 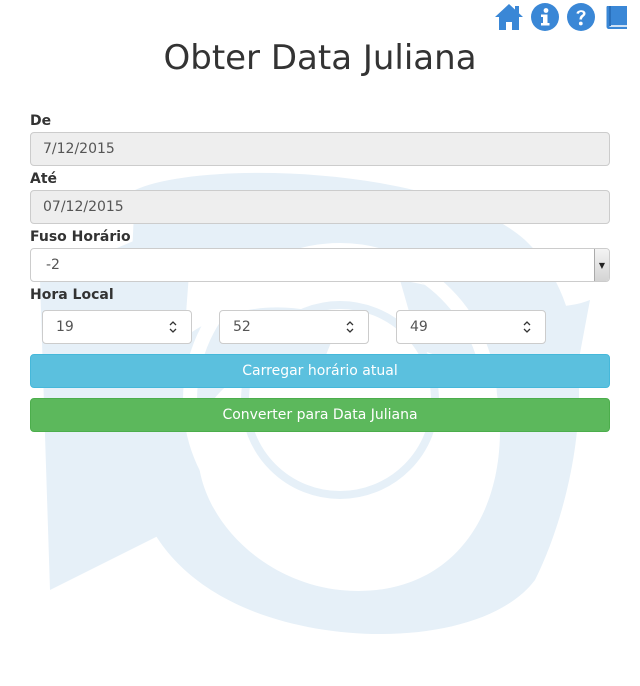 What do you see at coordinates (563, 17) in the screenshot?
I see `top-toolbar` at bounding box center [563, 17].